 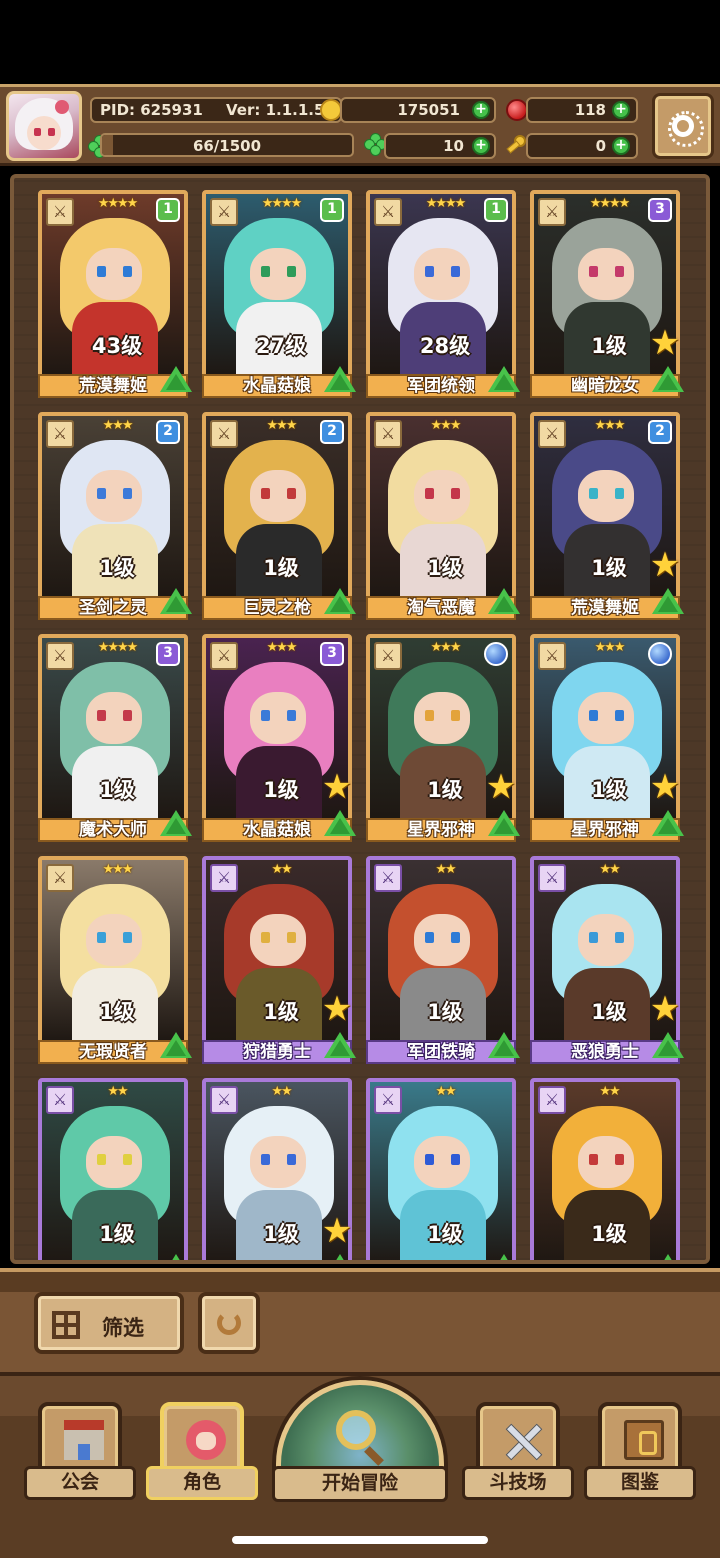 I want to click on add-key-button: +, so click(x=621, y=146).